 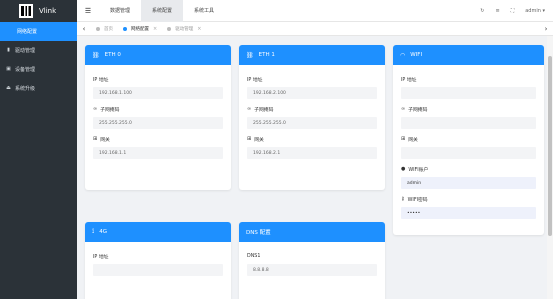 I want to click on user-icon: ●, so click(x=403, y=169).